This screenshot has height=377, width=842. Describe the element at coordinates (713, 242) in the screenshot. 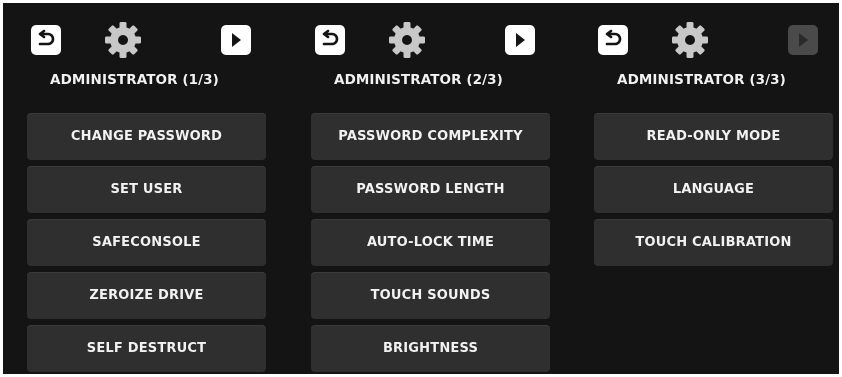

I see `touch-calibration-button: TOUCH CALIBRATION` at that location.